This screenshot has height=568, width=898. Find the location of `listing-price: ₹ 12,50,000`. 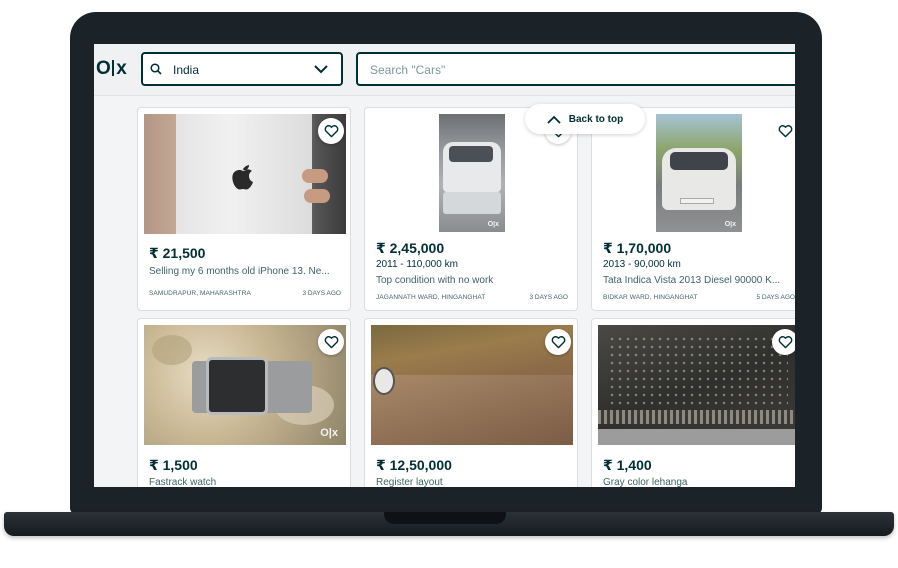

listing-price: ₹ 12,50,000 is located at coordinates (414, 465).